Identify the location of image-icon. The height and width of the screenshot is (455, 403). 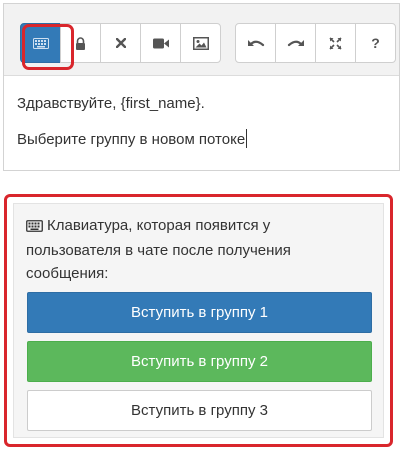
(200, 43).